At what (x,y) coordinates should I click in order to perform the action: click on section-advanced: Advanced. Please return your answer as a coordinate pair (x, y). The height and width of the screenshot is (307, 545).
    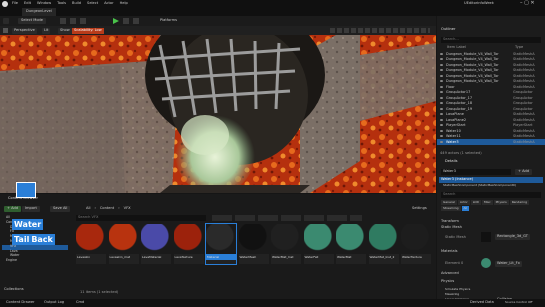
    Looking at the image, I should click on (450, 273).